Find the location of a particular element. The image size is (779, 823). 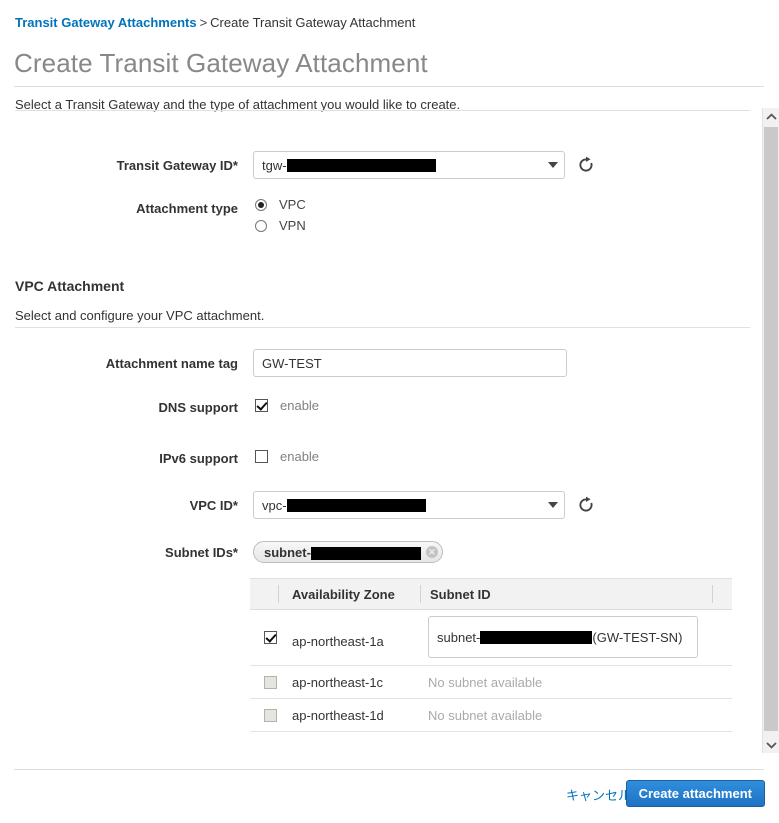

row-subnet-select: subnet- (GW-TEST-SN) is located at coordinates (563, 637).